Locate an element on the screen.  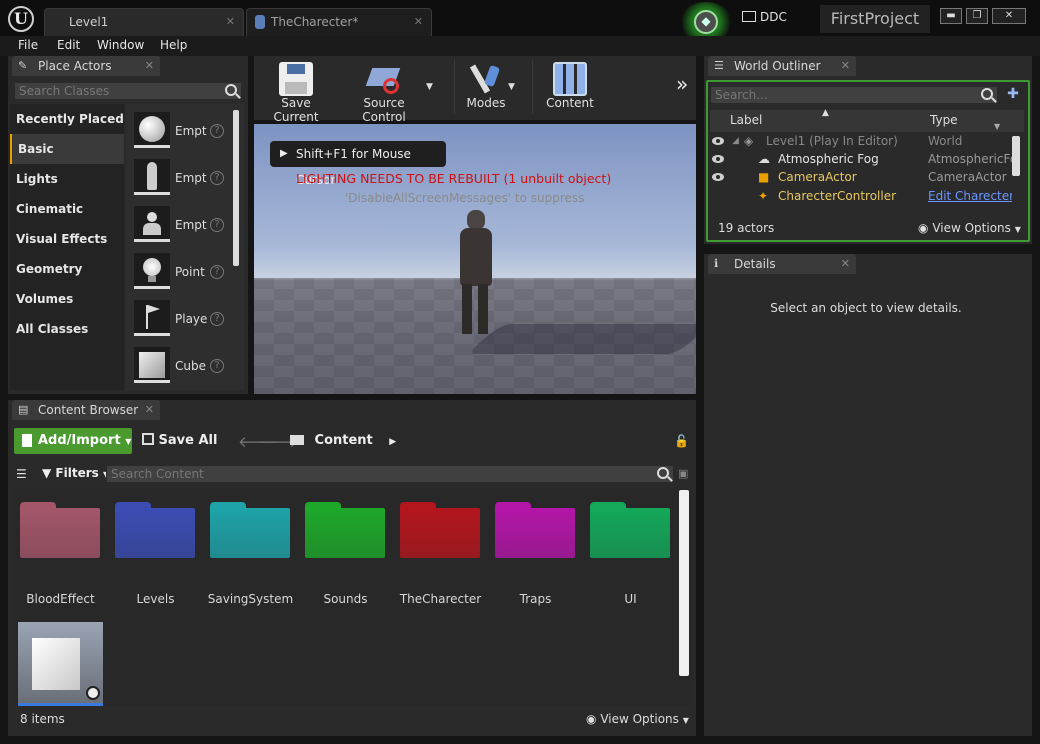
category-basic: Basic is located at coordinates (67, 149).